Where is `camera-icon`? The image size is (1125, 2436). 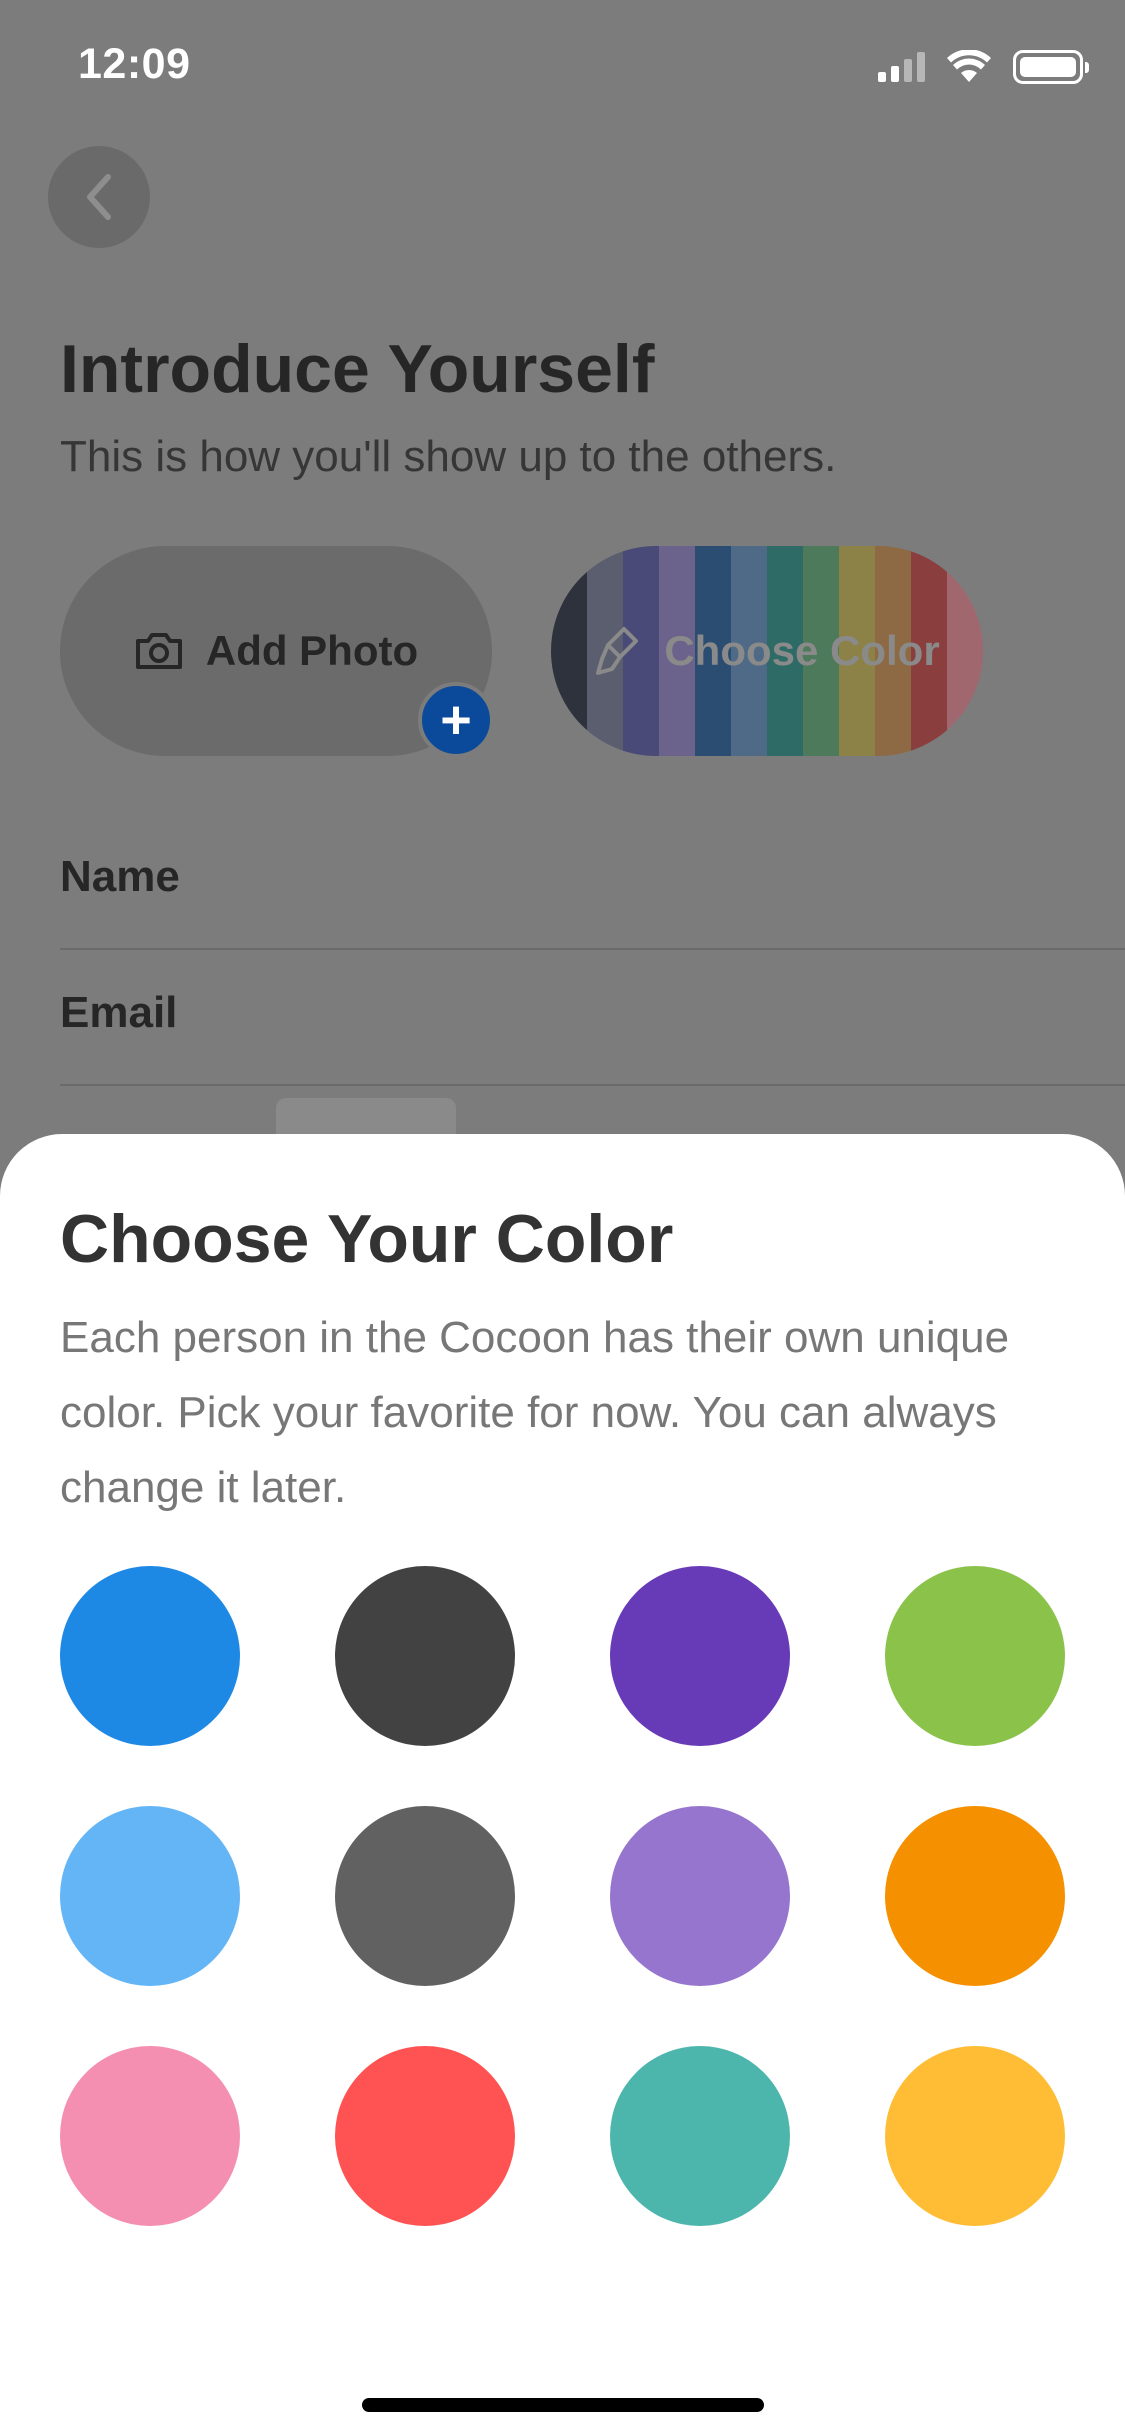 camera-icon is located at coordinates (158, 651).